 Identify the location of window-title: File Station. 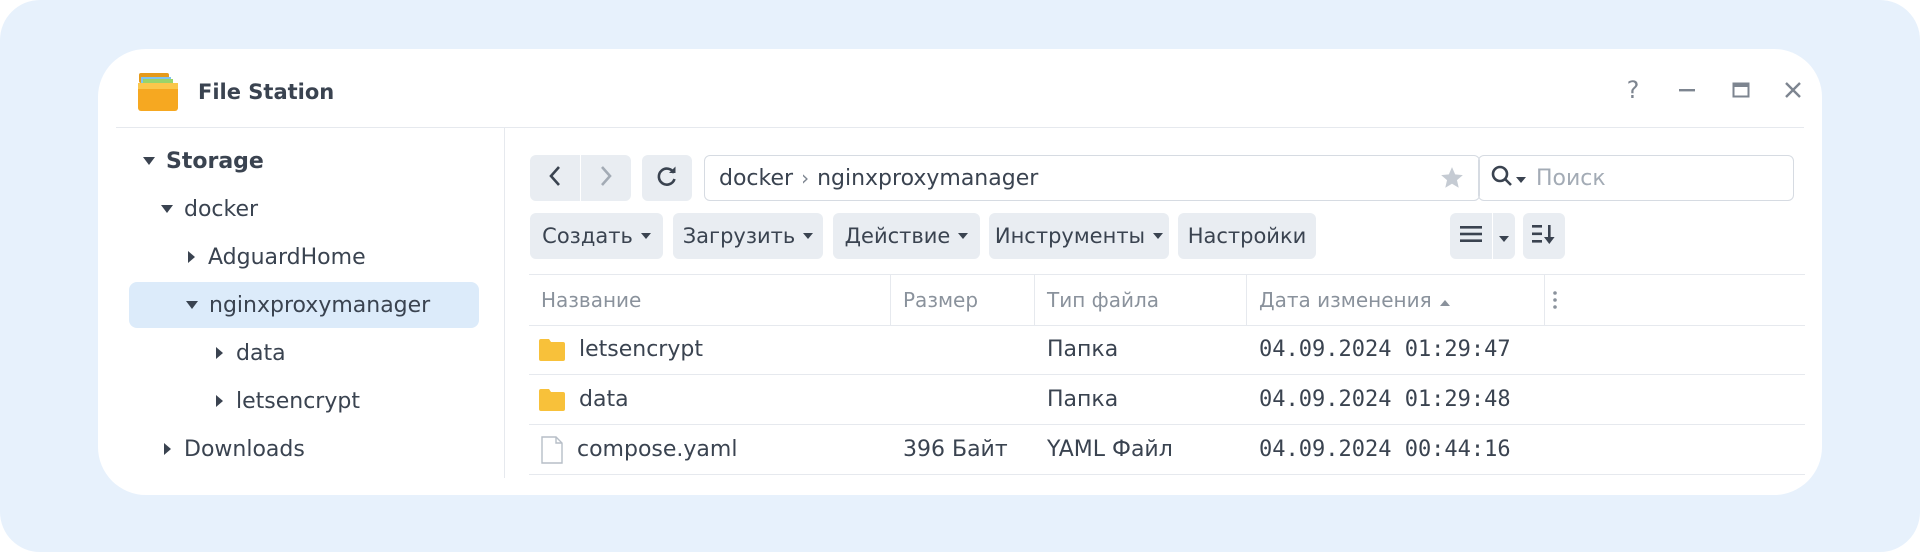
(266, 92).